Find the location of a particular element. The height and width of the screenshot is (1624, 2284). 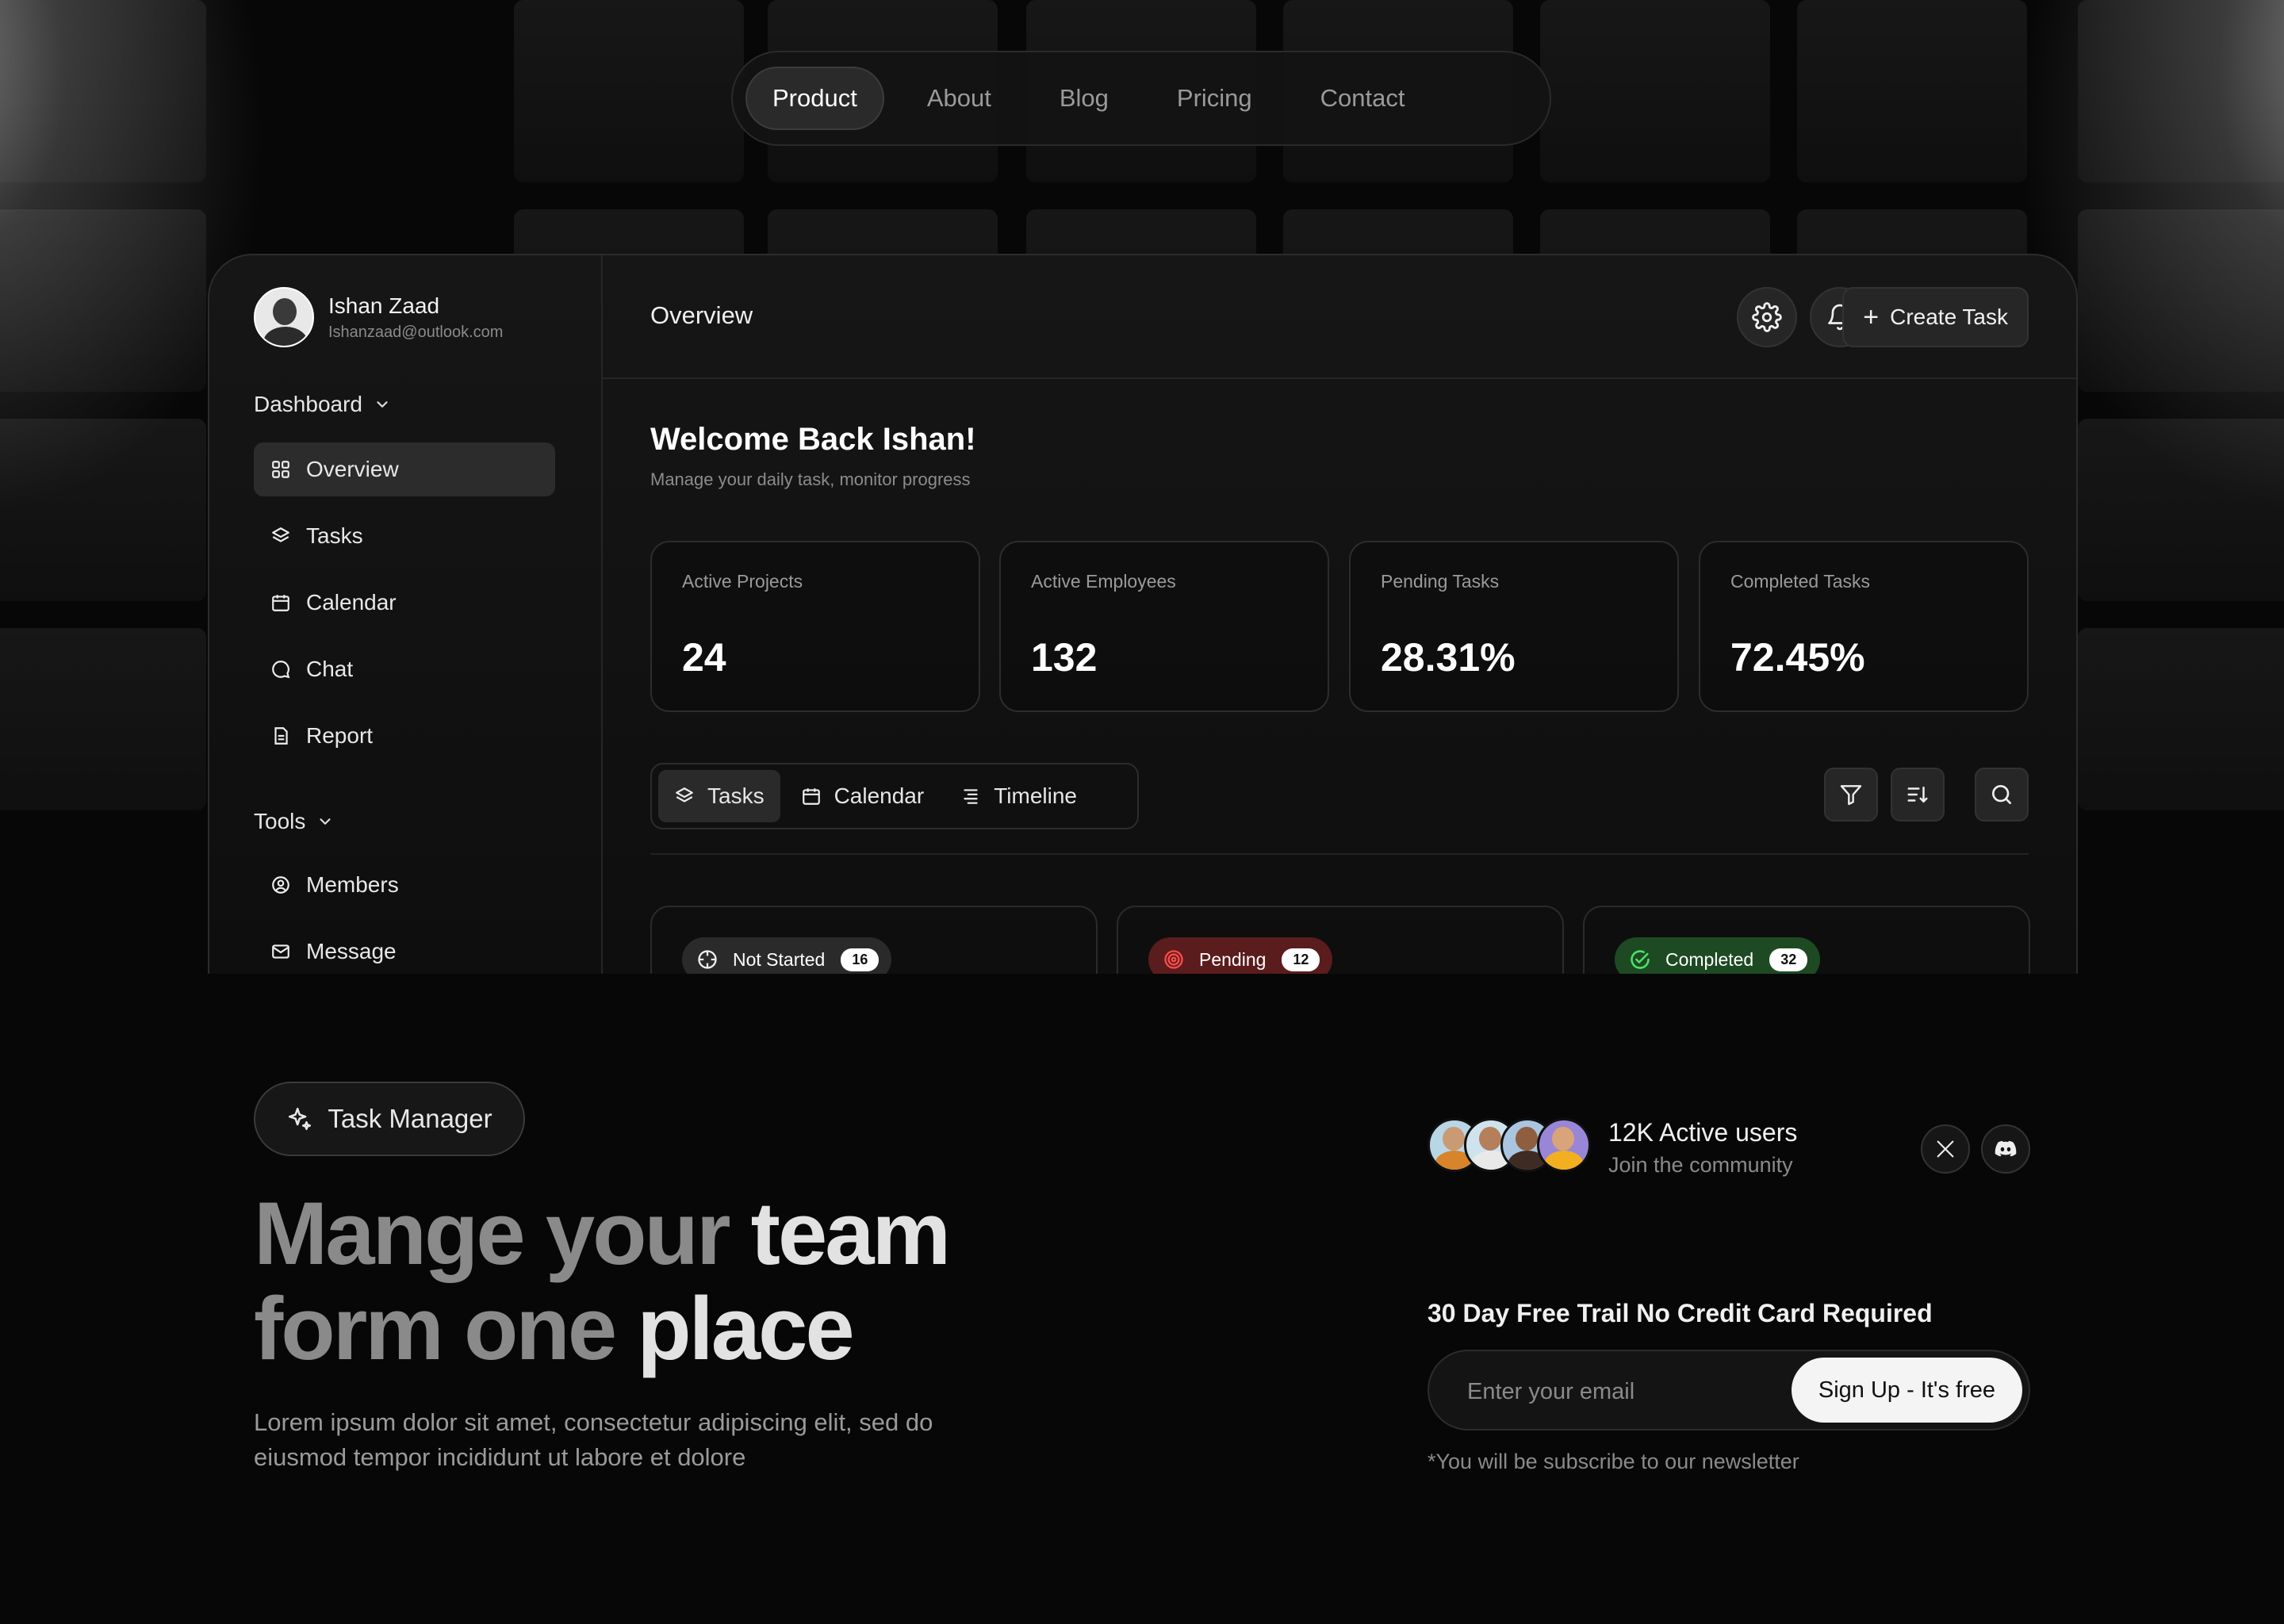

status-label: Not Started is located at coordinates (779, 959).